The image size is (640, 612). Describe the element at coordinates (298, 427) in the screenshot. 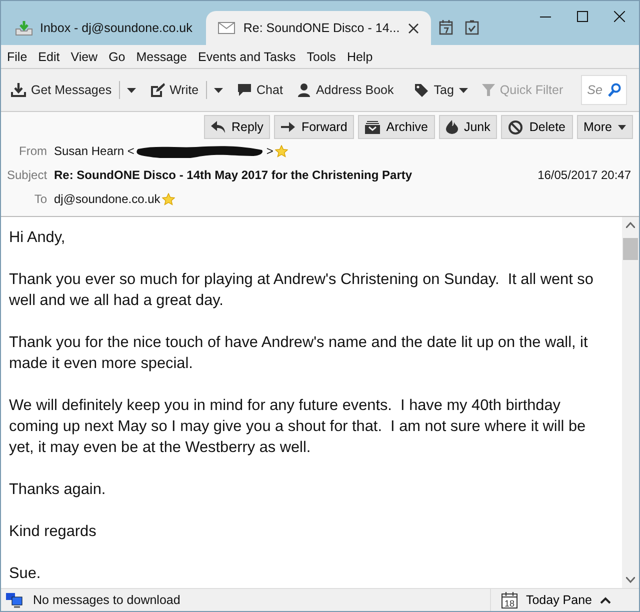

I see `message-paragraph: We will definitely keep you in mind for any future events. I have my 40th birthday coming up next May so I may give you a shout for that. I am not sure where it will be yet, it may even be at the Westberry as well.` at that location.